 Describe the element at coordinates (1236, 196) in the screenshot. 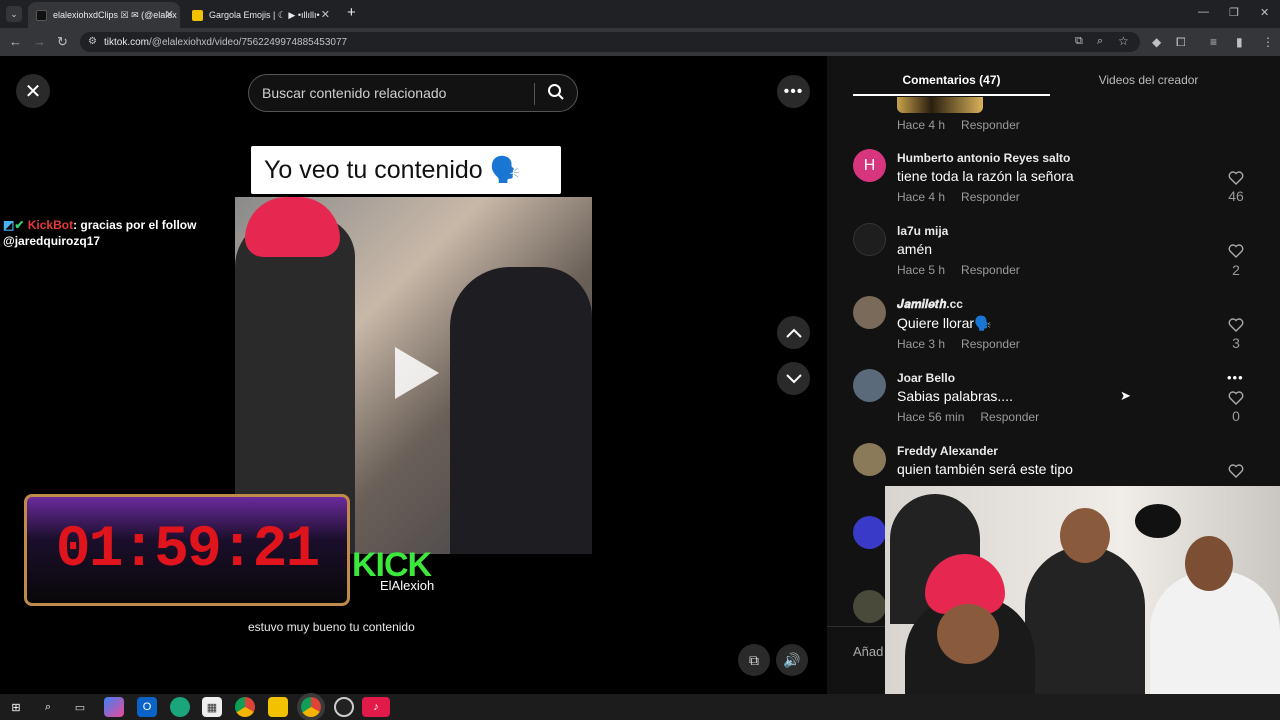

I see `like-count: 46` at that location.